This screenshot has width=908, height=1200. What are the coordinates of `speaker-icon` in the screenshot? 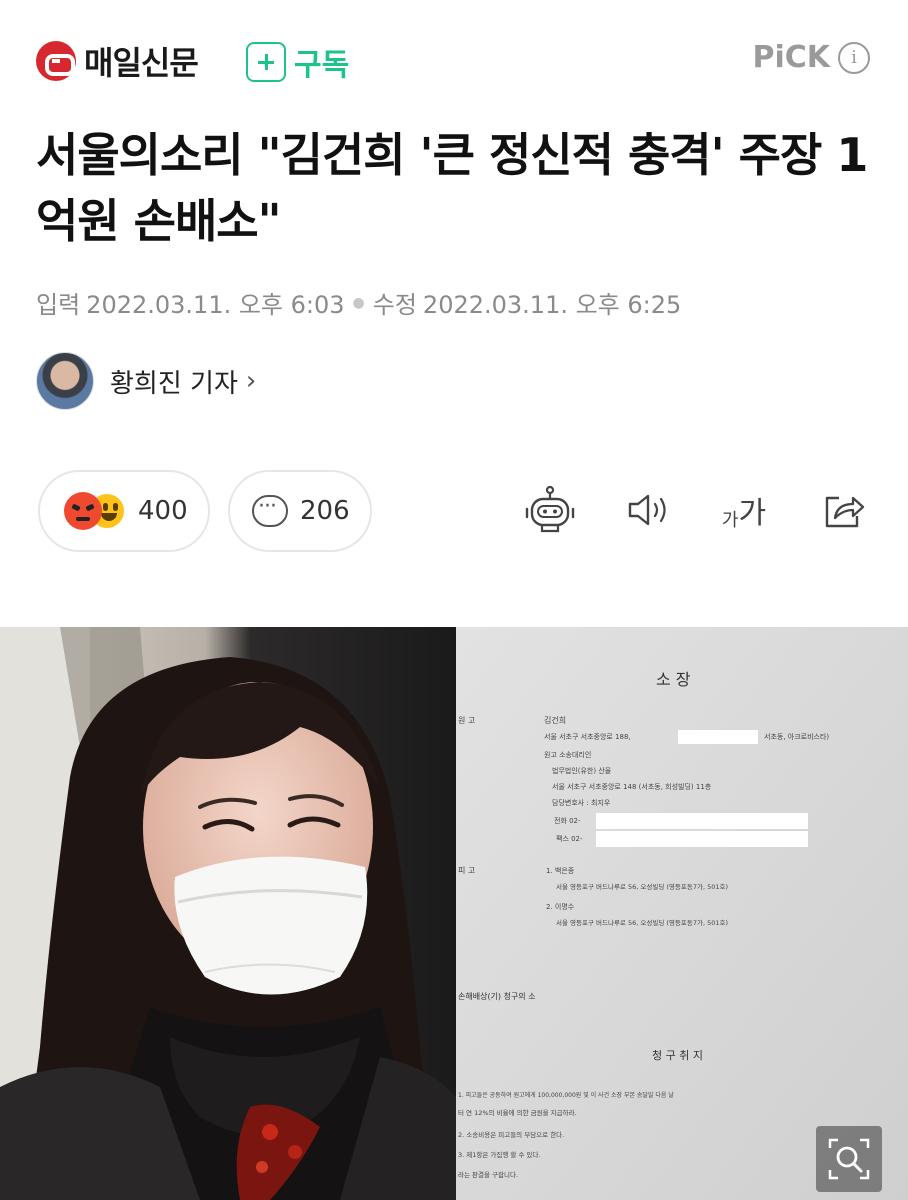 It's located at (647, 510).